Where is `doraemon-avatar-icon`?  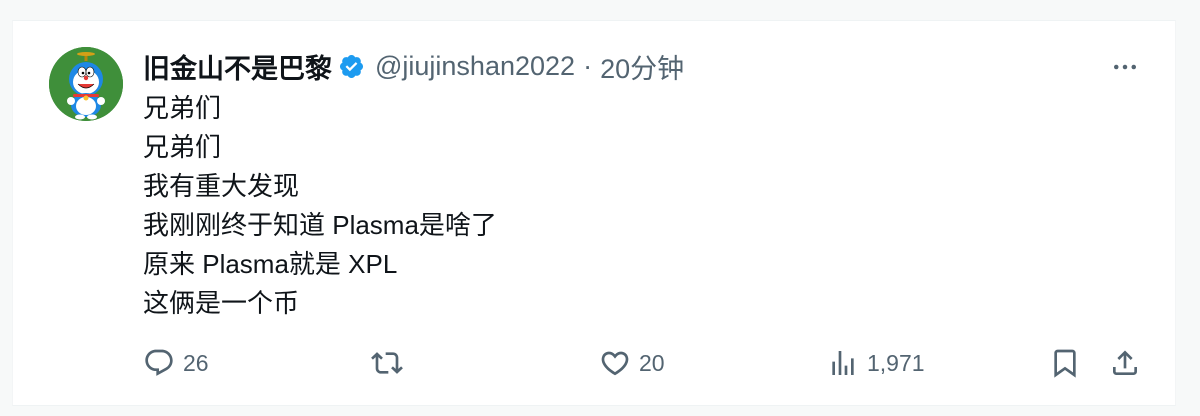 doraemon-avatar-icon is located at coordinates (86, 84).